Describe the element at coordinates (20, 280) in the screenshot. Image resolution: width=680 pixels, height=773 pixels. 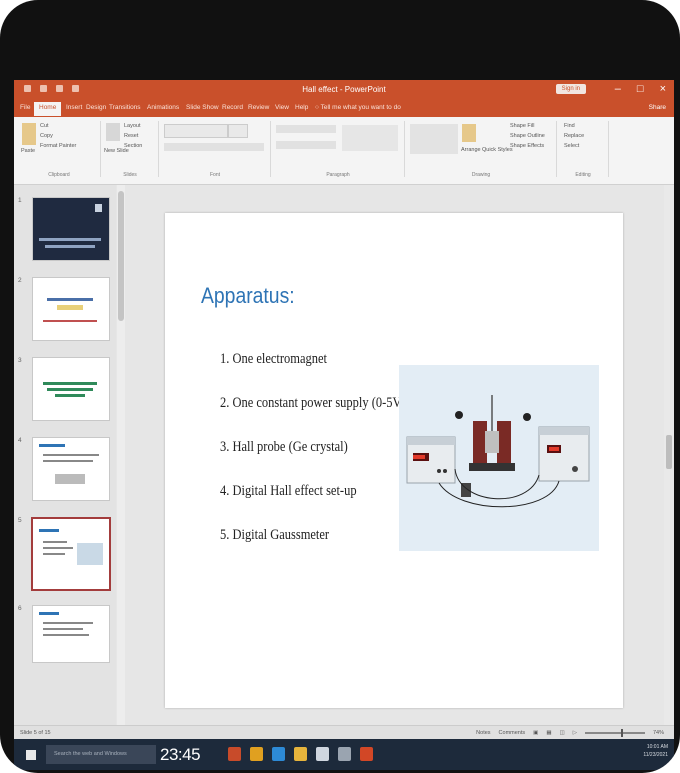
I see `thumbnail-number: 2` at that location.